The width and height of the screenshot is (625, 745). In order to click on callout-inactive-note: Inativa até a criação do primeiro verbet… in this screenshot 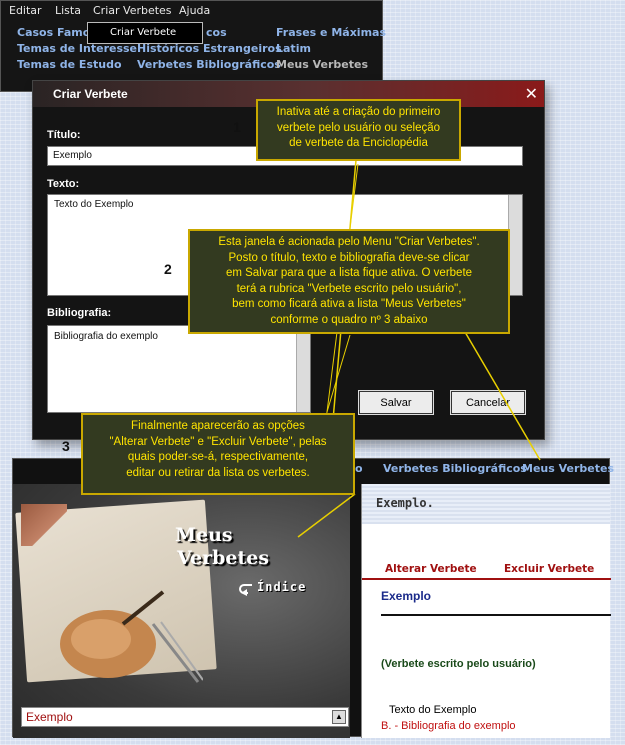, I will do `click(358, 130)`.